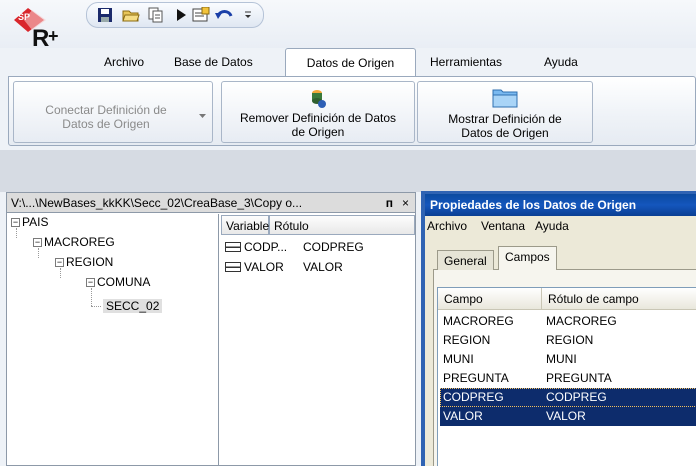 This screenshot has height=466, width=696. What do you see at coordinates (389, 202) in the screenshot?
I see `pin-icon: ᴨ` at bounding box center [389, 202].